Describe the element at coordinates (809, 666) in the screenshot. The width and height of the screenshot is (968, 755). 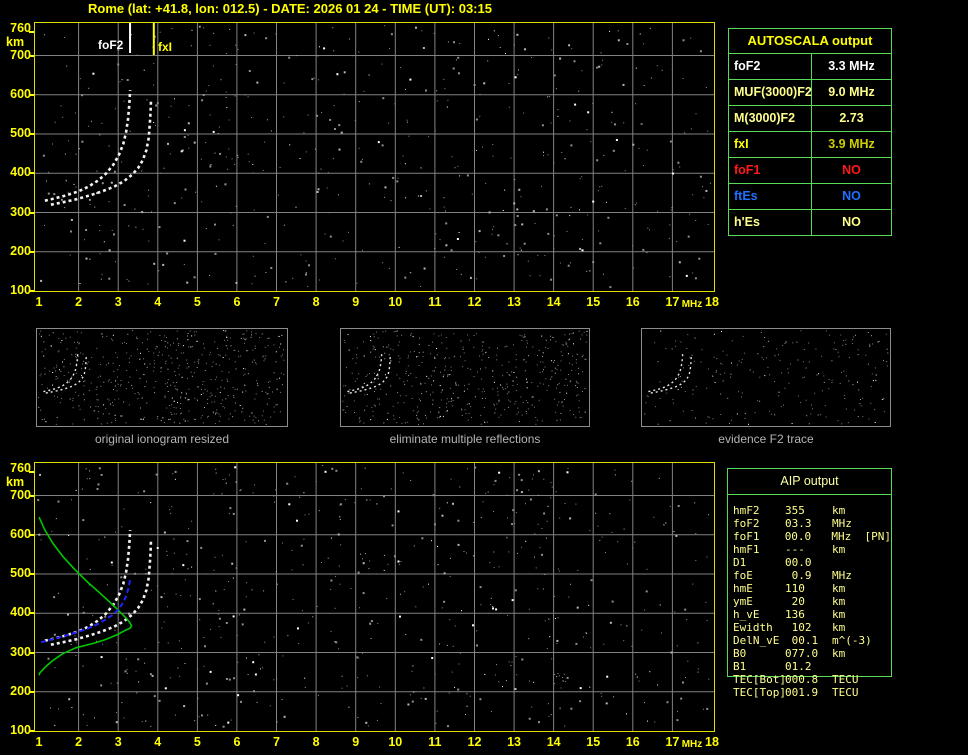
I see `aip-row: B1 01.2` at that location.